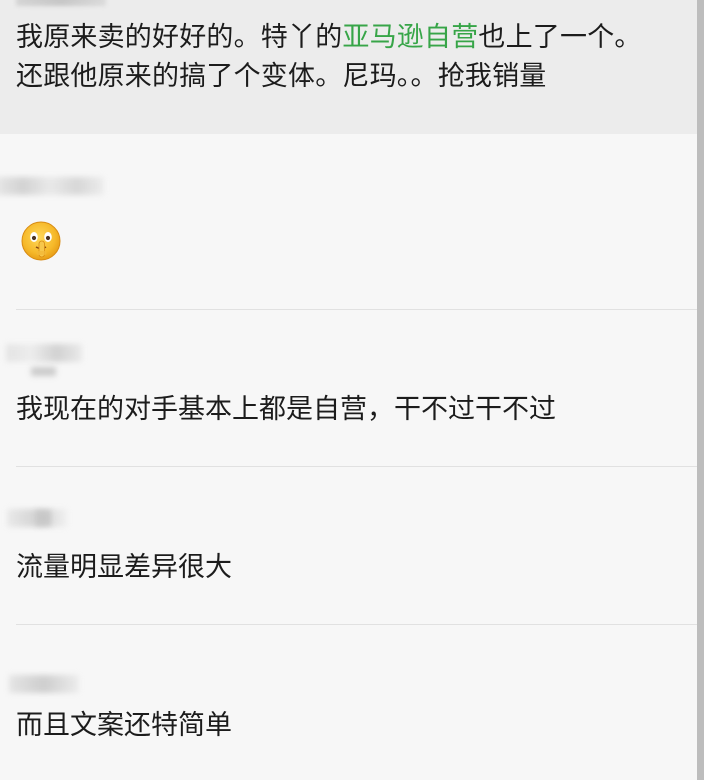 This screenshot has height=780, width=704. What do you see at coordinates (179, 37) in the screenshot?
I see `quoted-line-1-before: 我原来卖的好好的。特丫的` at bounding box center [179, 37].